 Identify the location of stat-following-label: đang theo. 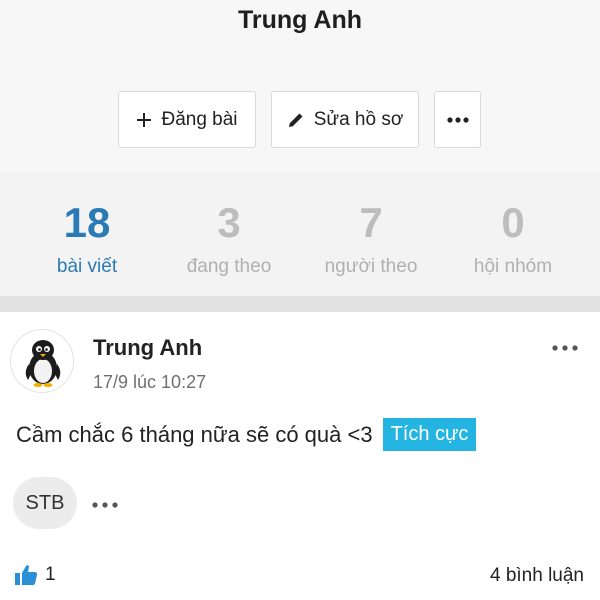
(229, 266).